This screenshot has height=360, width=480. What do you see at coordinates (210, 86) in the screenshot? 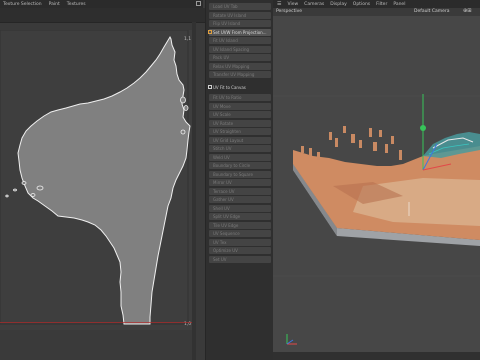
I see `fit-canvas-icon` at bounding box center [210, 86].